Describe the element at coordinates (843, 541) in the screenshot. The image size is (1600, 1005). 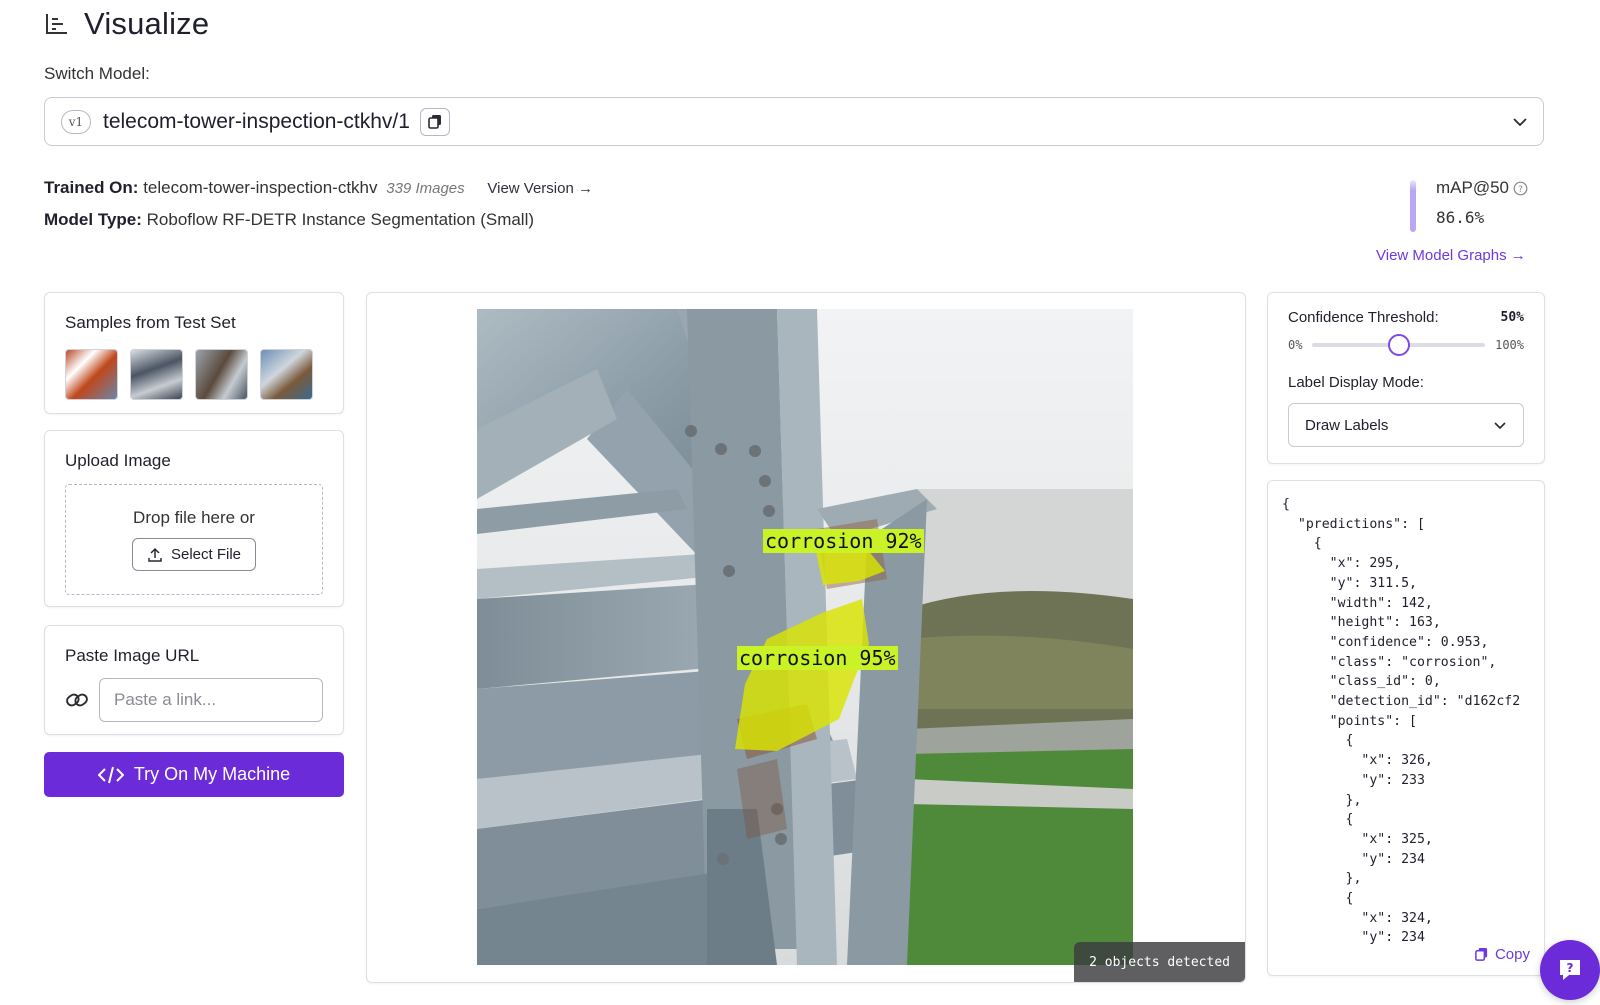
I see `detection-label: corrosion 92%` at that location.